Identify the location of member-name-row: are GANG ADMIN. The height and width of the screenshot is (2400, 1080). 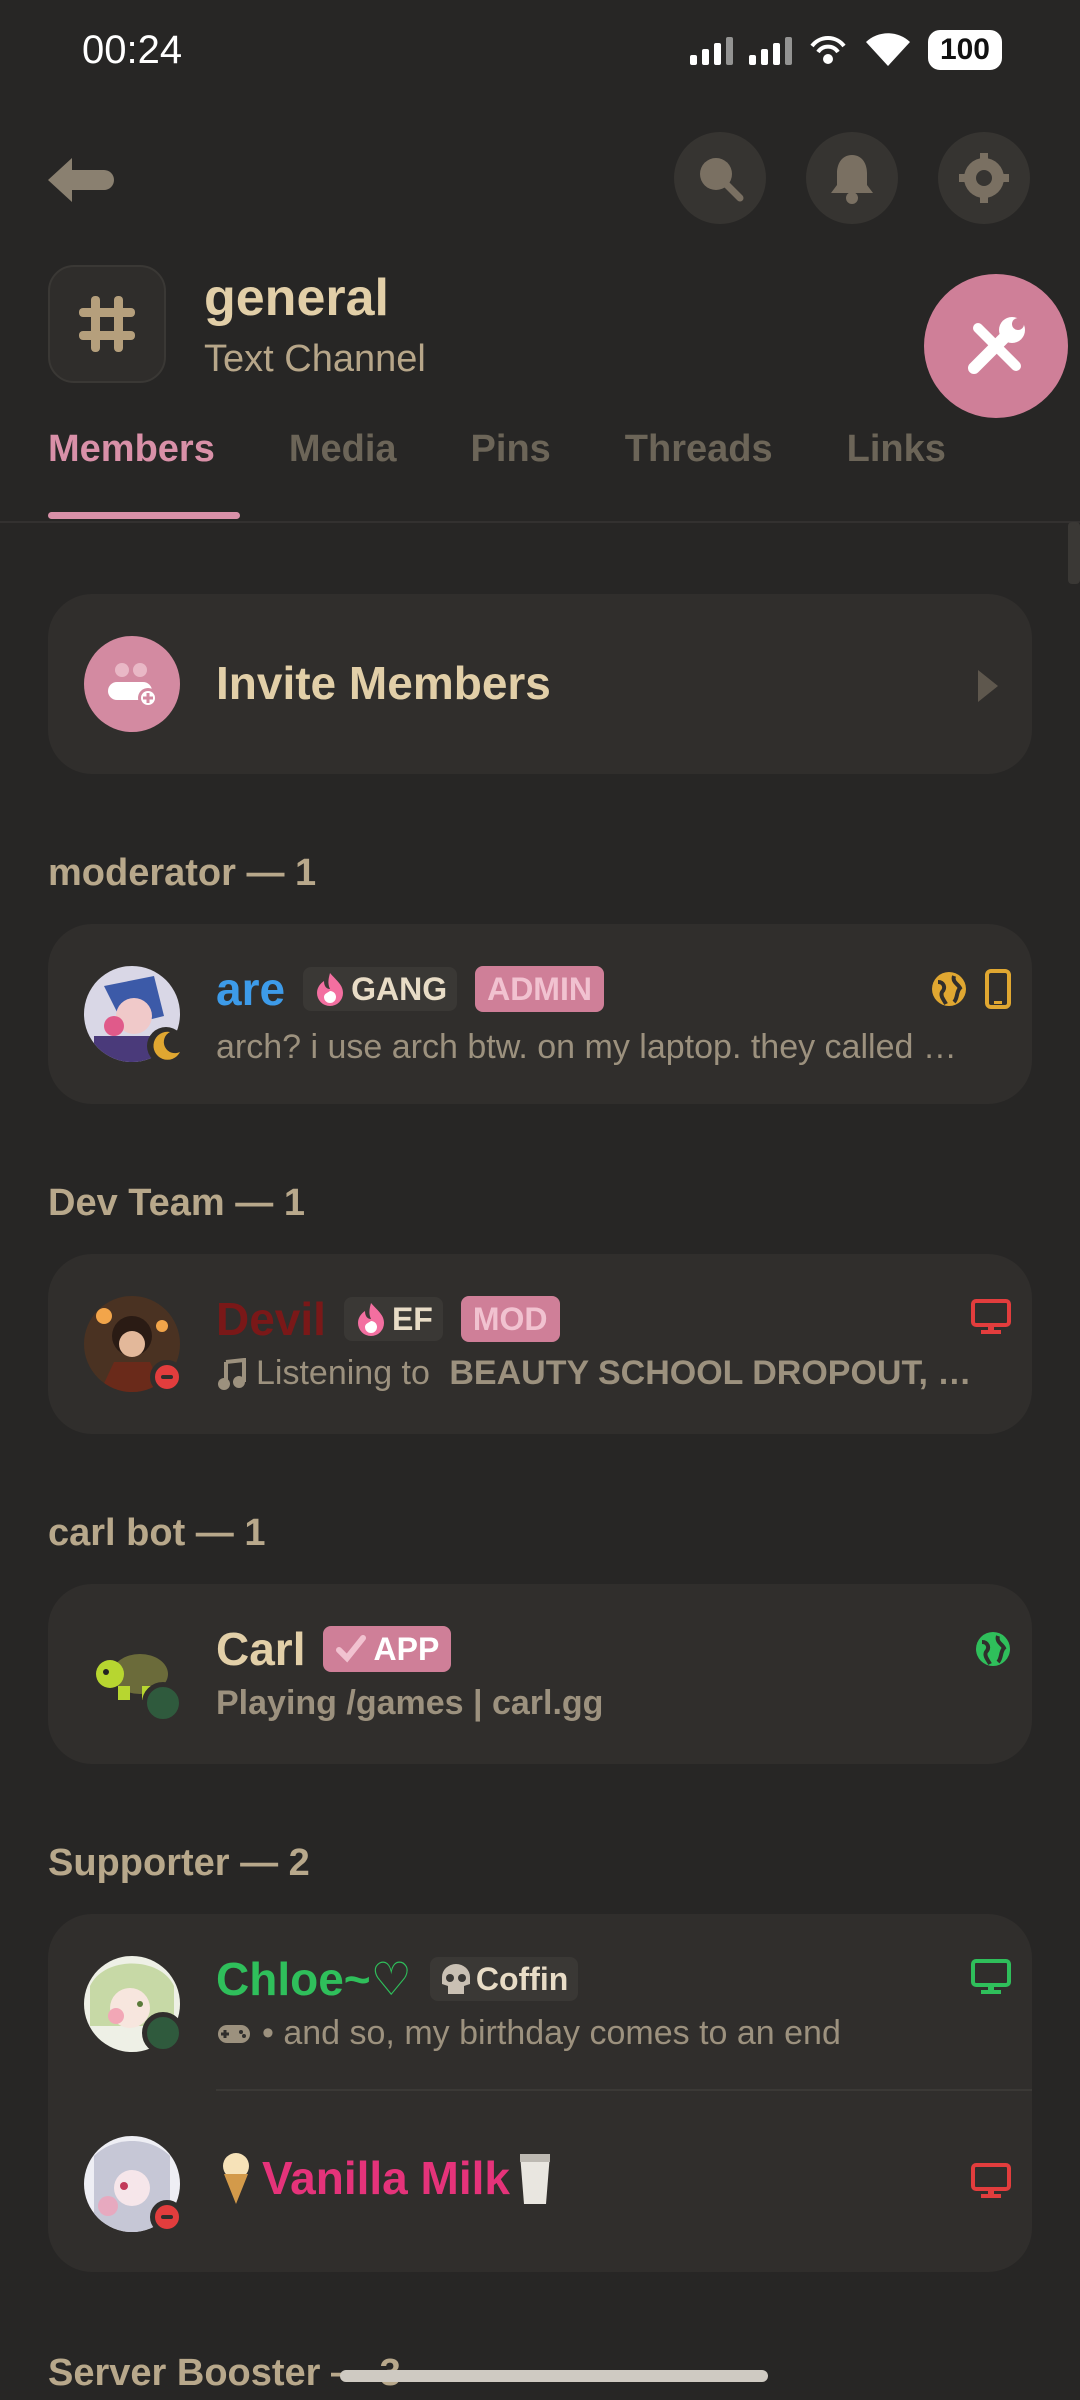
(410, 989).